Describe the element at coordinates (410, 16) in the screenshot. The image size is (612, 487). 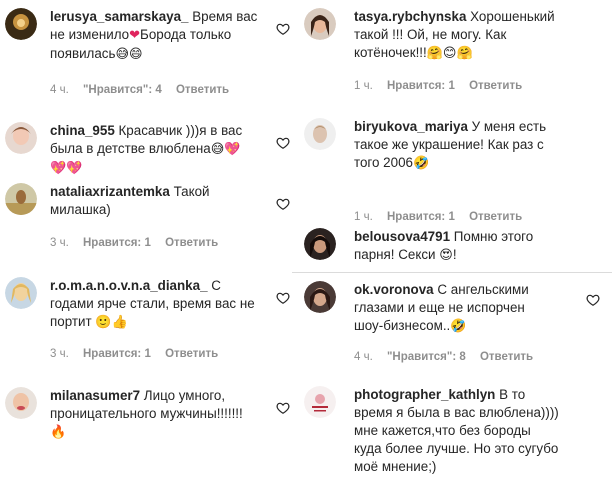
I see `comment-username: tasya.rybchynska` at that location.